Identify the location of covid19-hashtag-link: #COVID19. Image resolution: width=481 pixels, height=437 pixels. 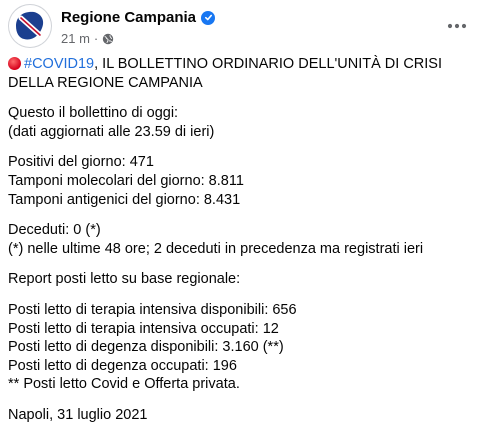
(59, 64).